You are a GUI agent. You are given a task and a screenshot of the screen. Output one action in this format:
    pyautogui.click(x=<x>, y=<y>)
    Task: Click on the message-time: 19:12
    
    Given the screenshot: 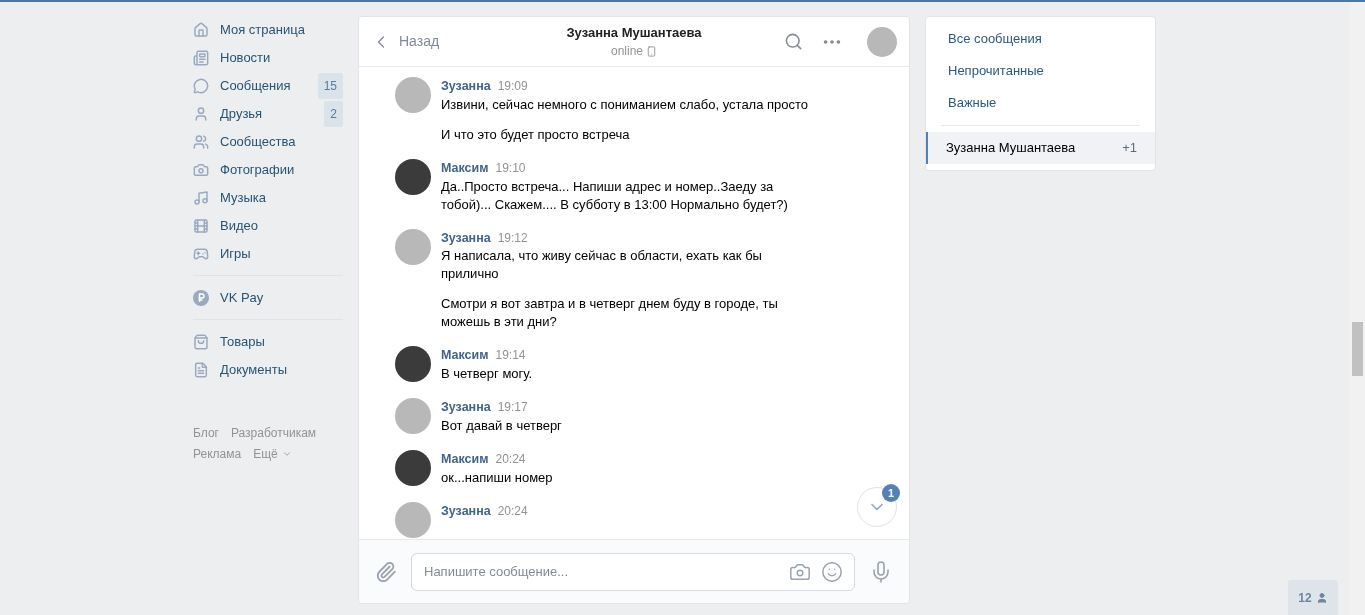 What is the action you would take?
    pyautogui.click(x=512, y=238)
    